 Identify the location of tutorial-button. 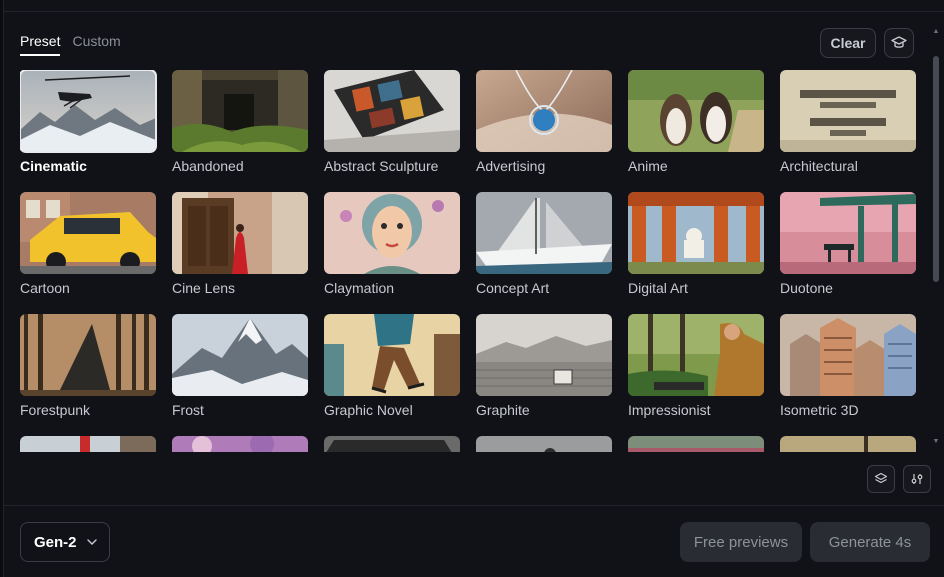
(899, 43).